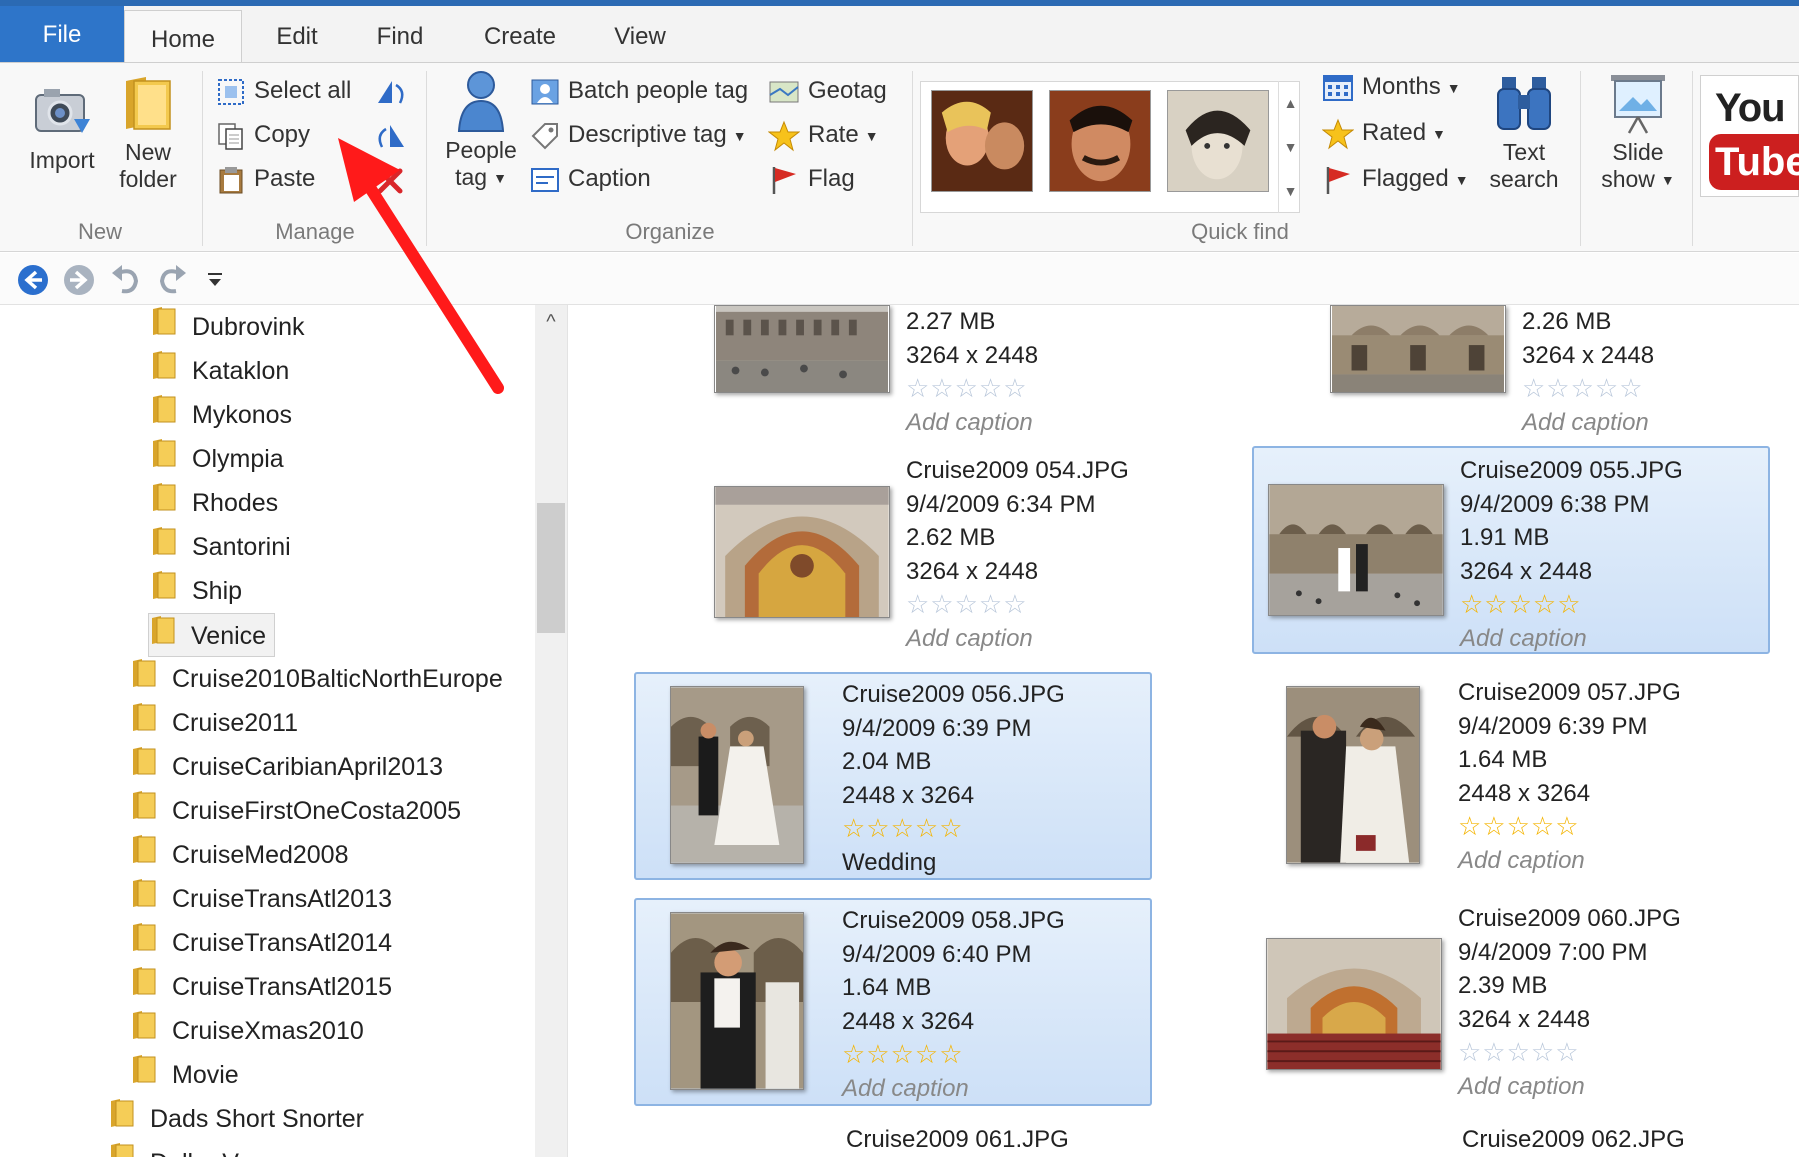  What do you see at coordinates (239, 855) in the screenshot?
I see `tree-item: CruiseMed2008` at bounding box center [239, 855].